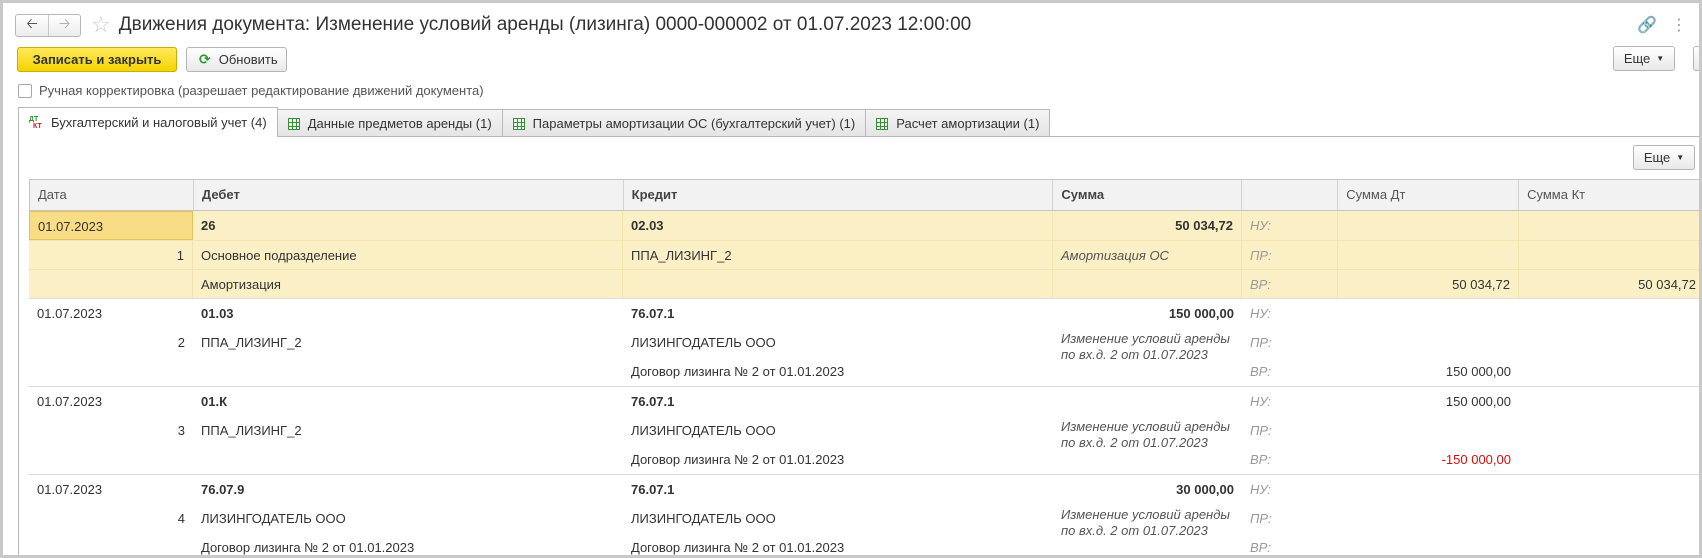  I want to click on cell-debit-subconto2: Амортизация, so click(408, 283).